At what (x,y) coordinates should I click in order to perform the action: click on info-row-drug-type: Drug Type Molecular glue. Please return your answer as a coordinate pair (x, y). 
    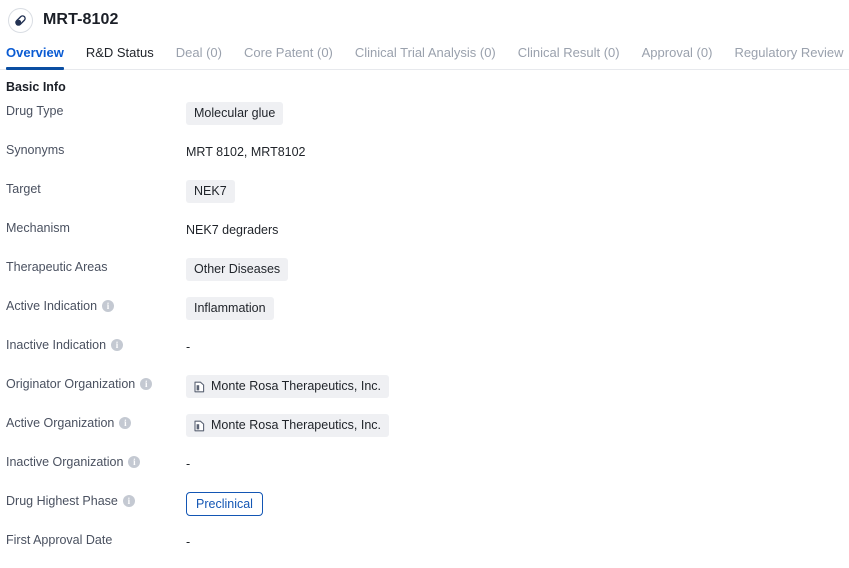
    Looking at the image, I should click on (424, 119).